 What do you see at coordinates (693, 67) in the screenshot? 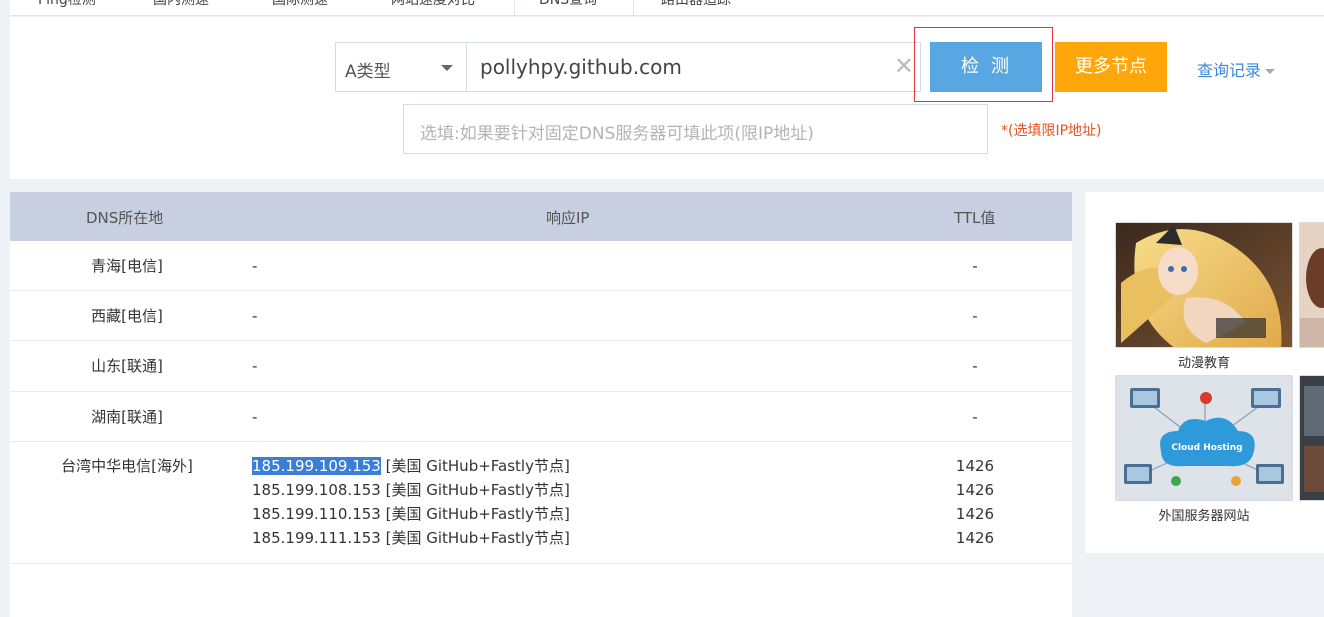
I see `domain-input: pollyhpy.github.com ✕` at bounding box center [693, 67].